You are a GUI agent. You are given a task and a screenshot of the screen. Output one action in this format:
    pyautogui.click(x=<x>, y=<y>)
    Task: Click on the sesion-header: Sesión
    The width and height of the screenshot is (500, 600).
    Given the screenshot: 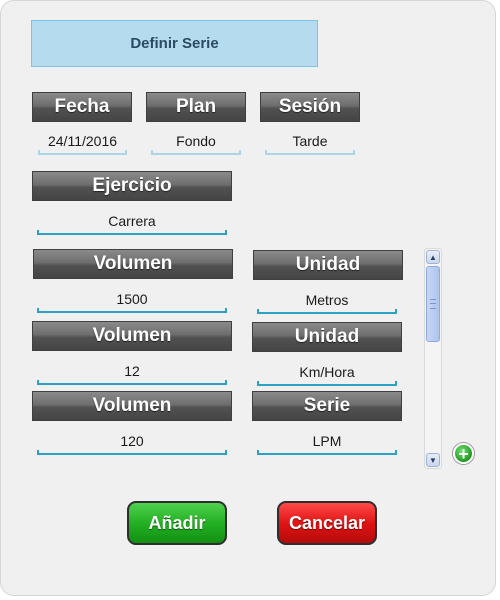 What is the action you would take?
    pyautogui.click(x=310, y=107)
    